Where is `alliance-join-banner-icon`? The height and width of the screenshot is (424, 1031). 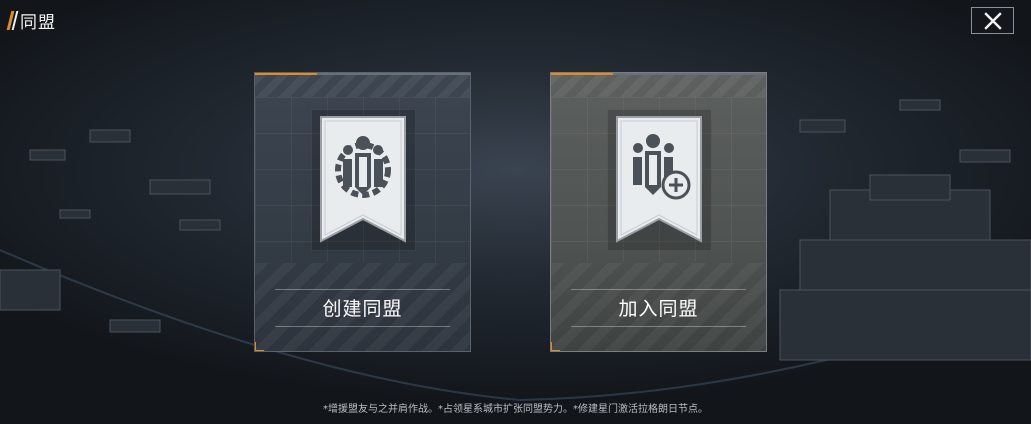
alliance-join-banner-icon is located at coordinates (659, 179).